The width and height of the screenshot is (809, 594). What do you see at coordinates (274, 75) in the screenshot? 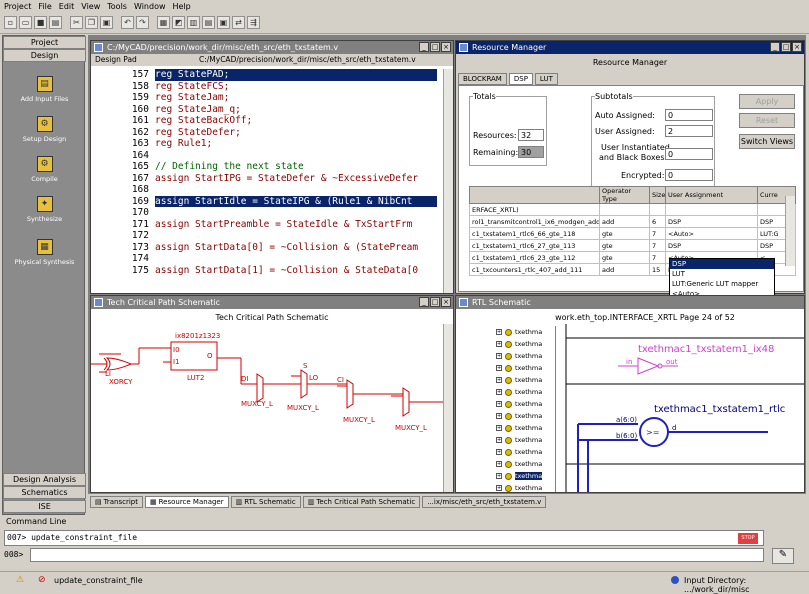
I see `code-line: 157 reg StatePAD;` at bounding box center [274, 75].